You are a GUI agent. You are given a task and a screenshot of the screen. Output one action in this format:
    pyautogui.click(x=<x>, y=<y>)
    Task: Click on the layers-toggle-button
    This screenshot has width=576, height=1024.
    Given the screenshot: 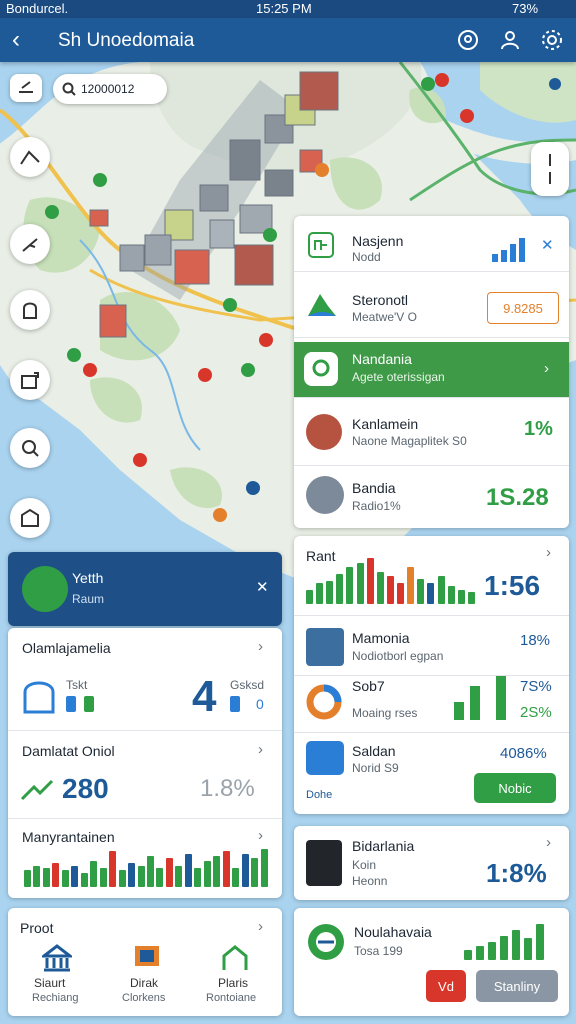 What is the action you would take?
    pyautogui.click(x=26, y=88)
    